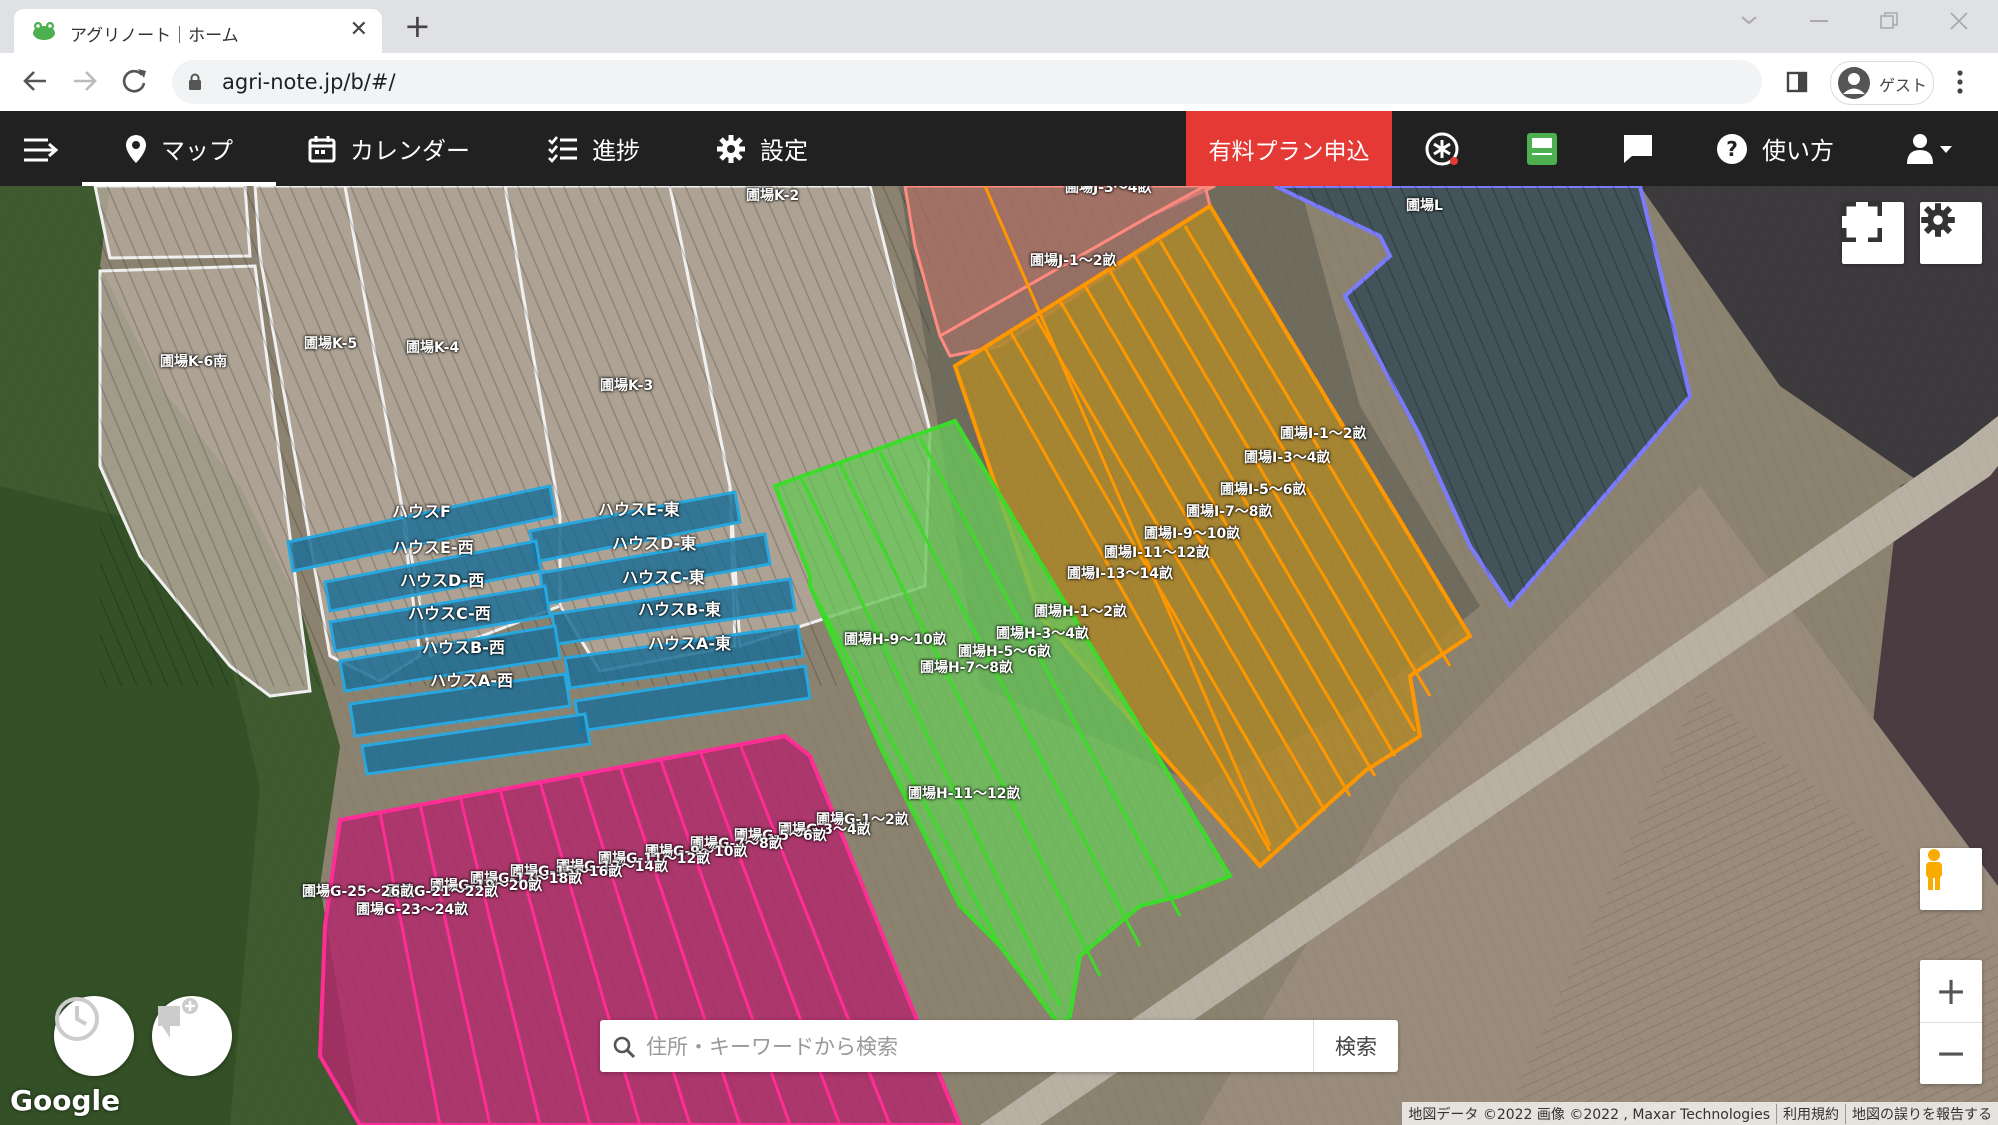  Describe the element at coordinates (1854, 83) in the screenshot. I see `profile-avatar-icon` at that location.